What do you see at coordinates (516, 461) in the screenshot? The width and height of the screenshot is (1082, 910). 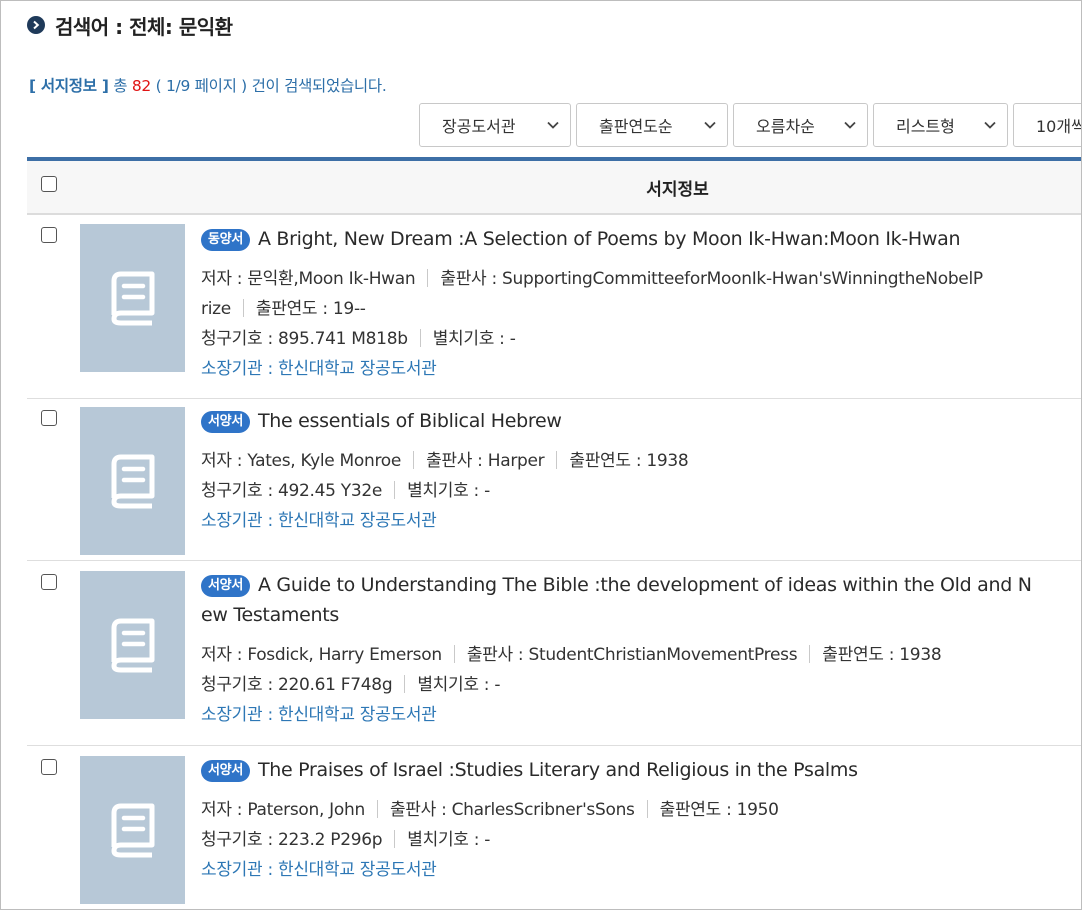 I see `publisher-value: Harper` at bounding box center [516, 461].